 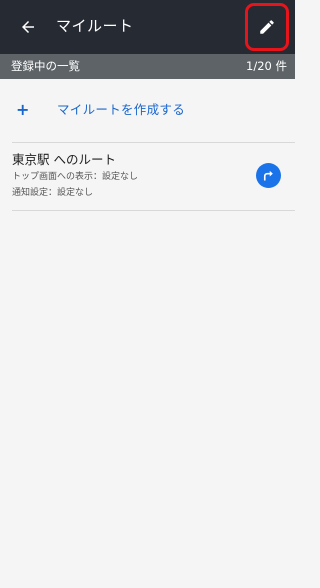 I want to click on plus-icon: +, so click(x=23, y=109).